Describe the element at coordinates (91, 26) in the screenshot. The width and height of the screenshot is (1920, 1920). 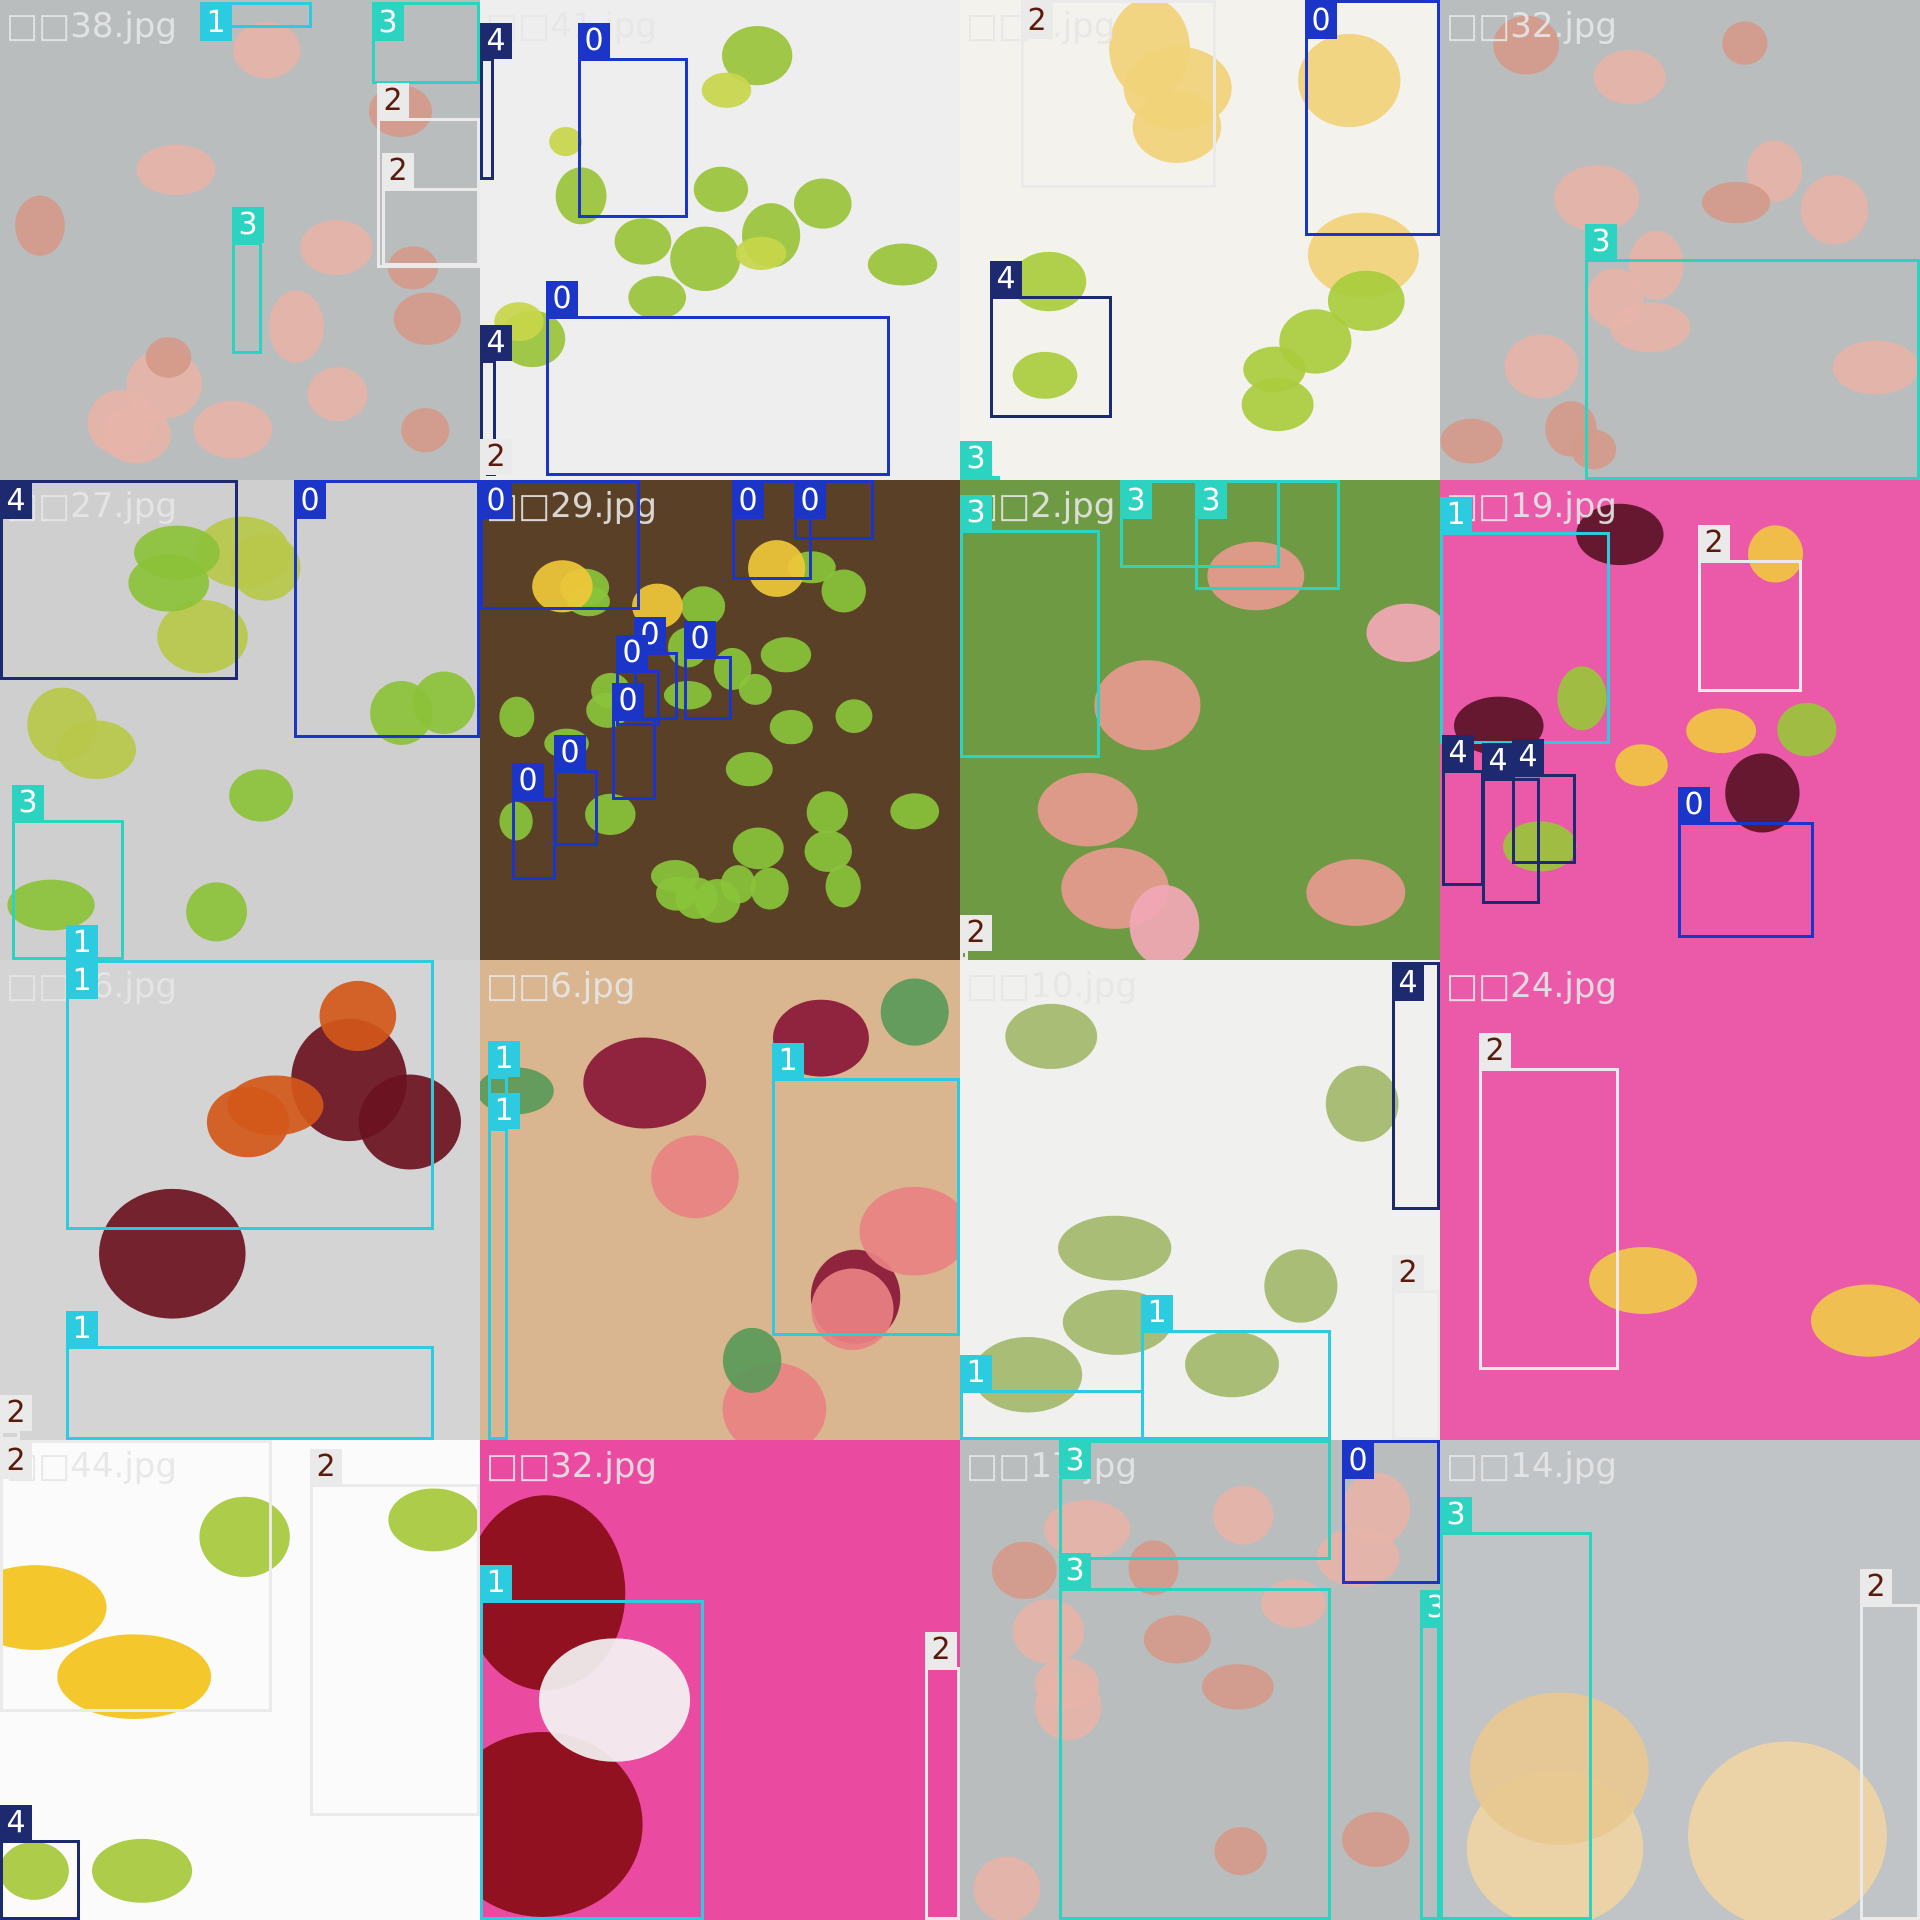
I see `tile-filename: □□38.jpg` at that location.